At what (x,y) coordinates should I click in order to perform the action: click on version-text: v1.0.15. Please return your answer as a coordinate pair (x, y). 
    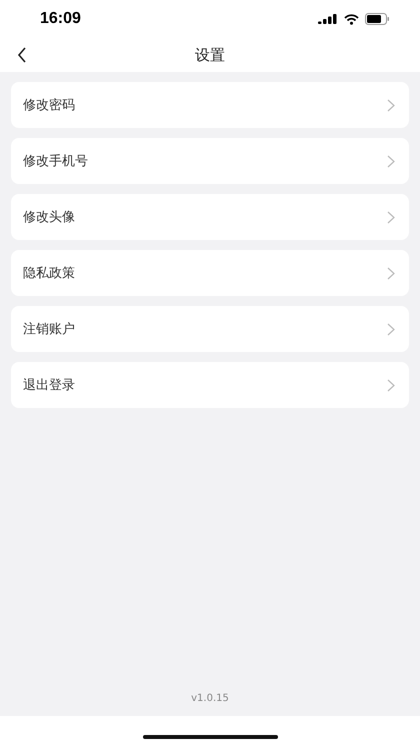
    Looking at the image, I should click on (210, 698).